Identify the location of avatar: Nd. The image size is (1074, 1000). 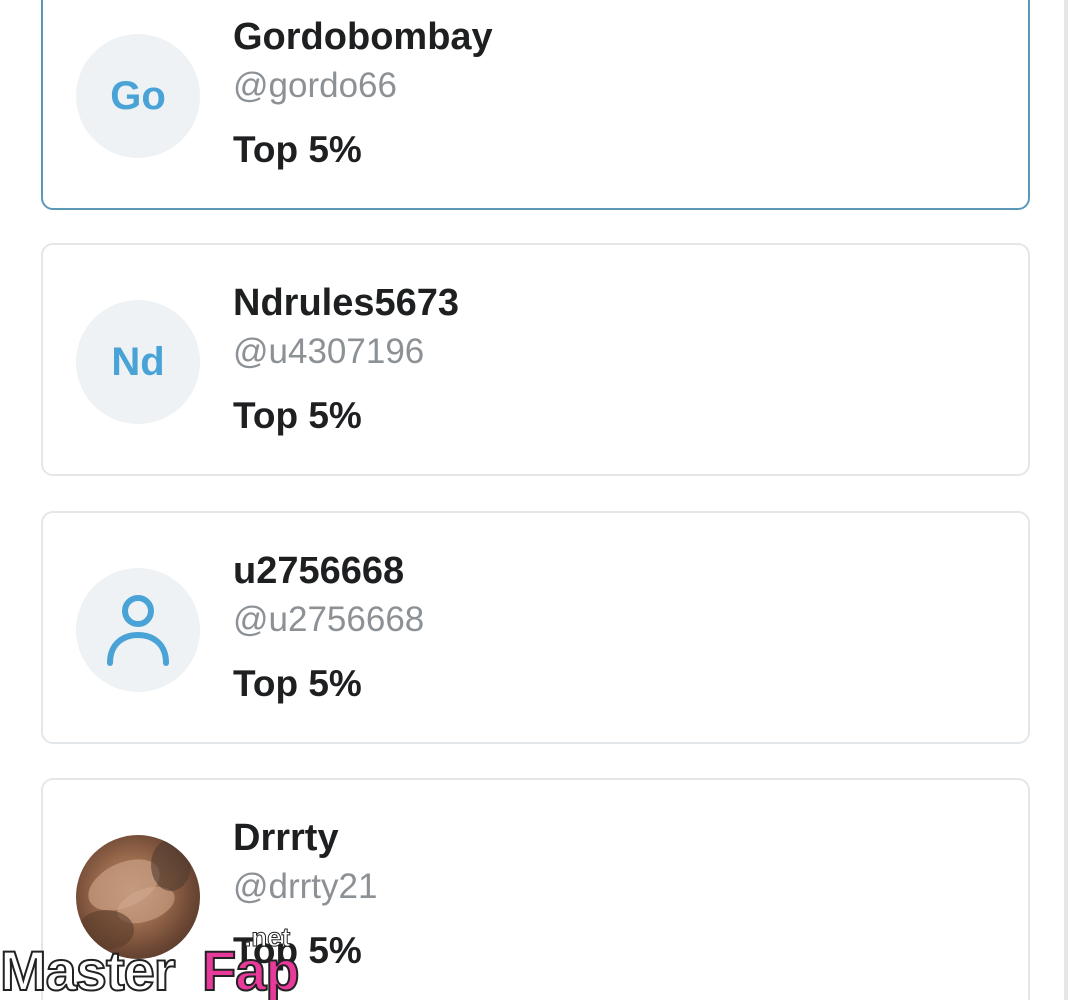
(138, 362).